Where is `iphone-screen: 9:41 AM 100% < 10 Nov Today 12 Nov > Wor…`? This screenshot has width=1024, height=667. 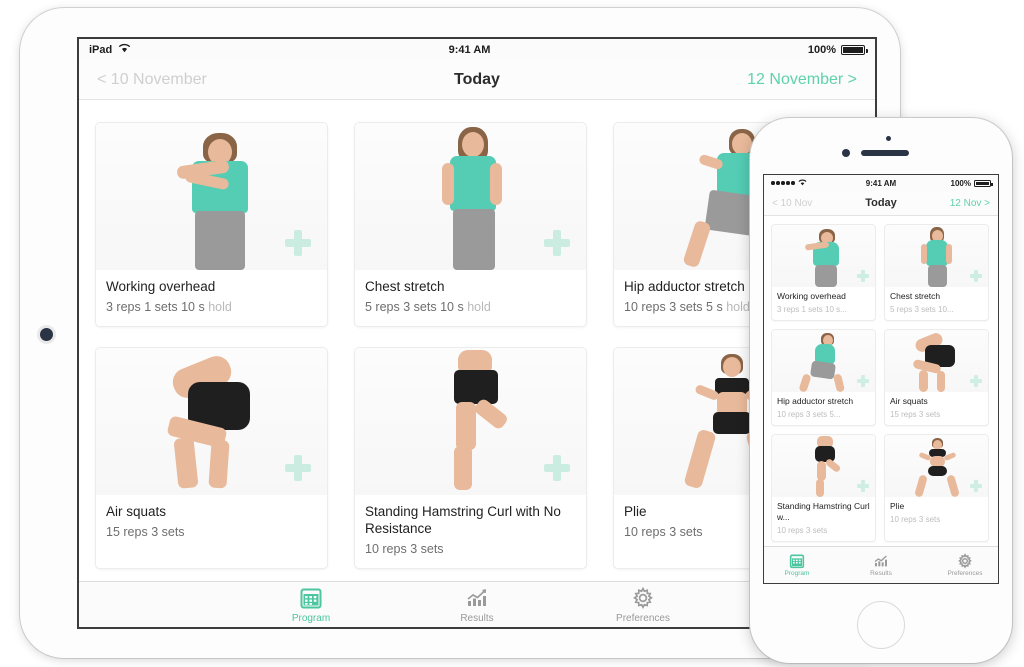 iphone-screen: 9:41 AM 100% < 10 Nov Today 12 Nov > Wor… is located at coordinates (881, 379).